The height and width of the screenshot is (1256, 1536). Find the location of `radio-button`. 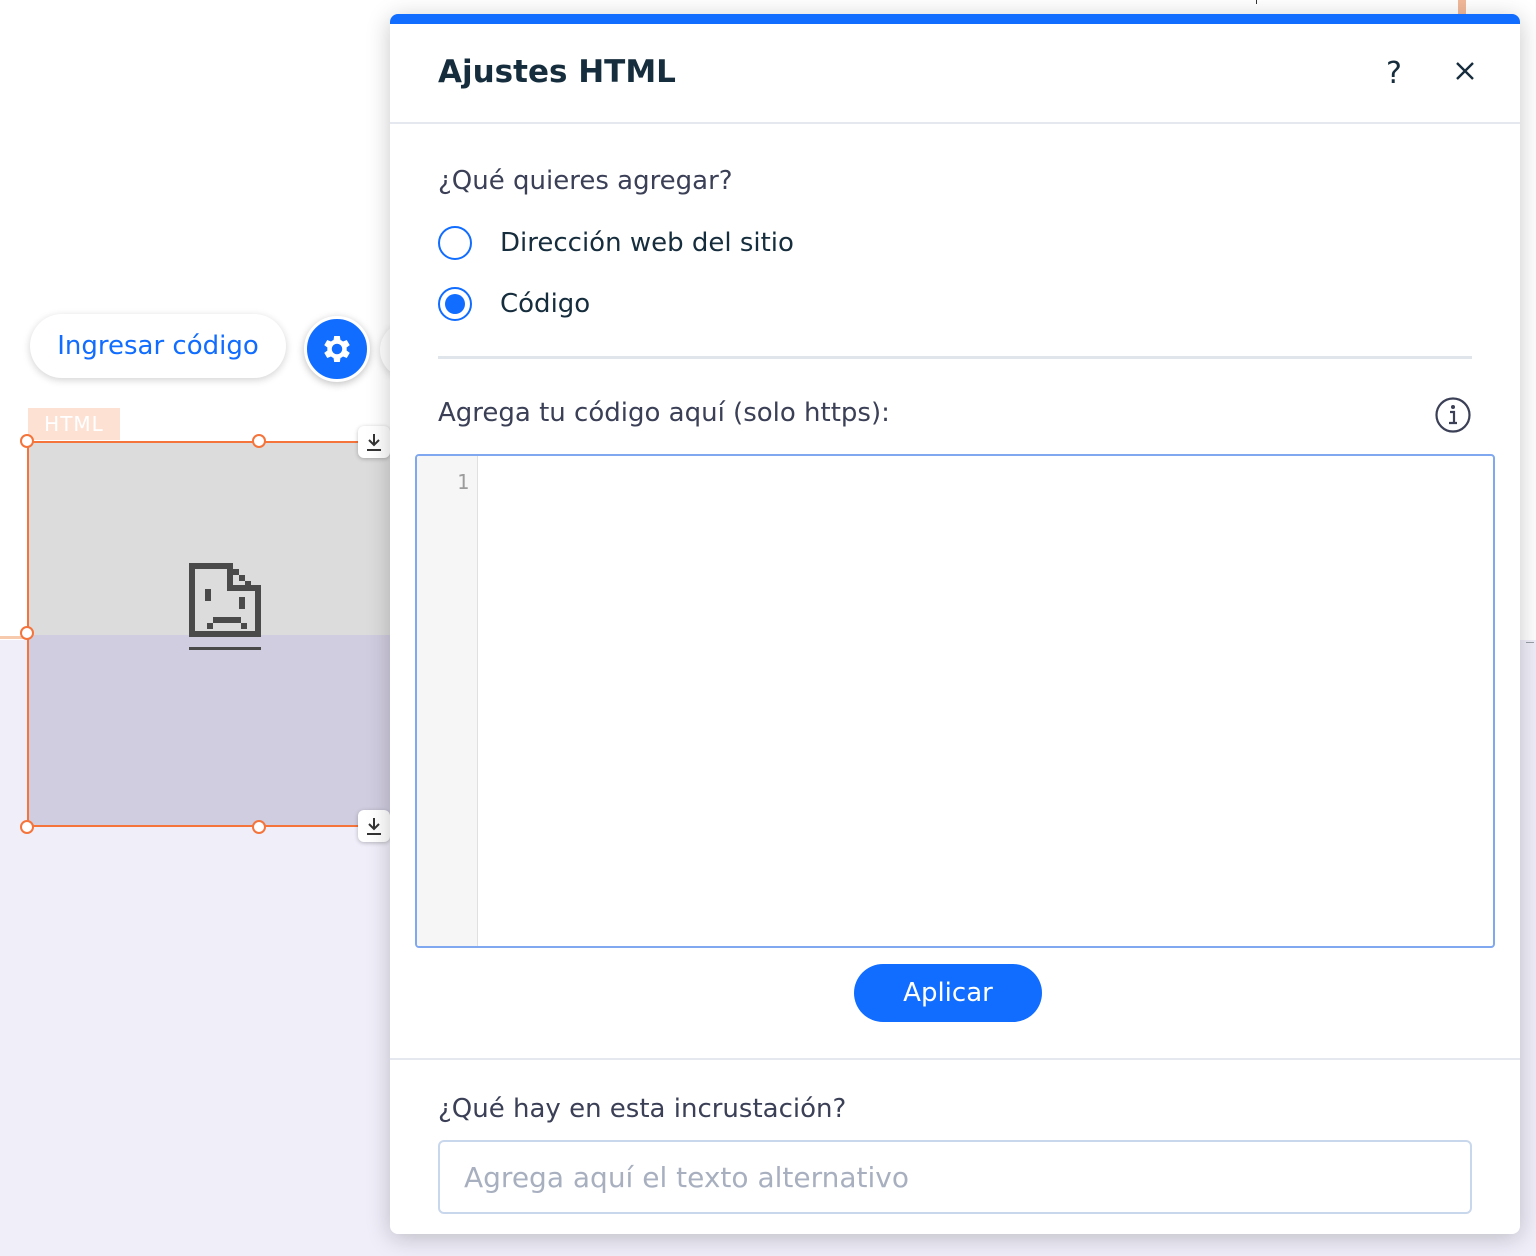

radio-button is located at coordinates (455, 243).